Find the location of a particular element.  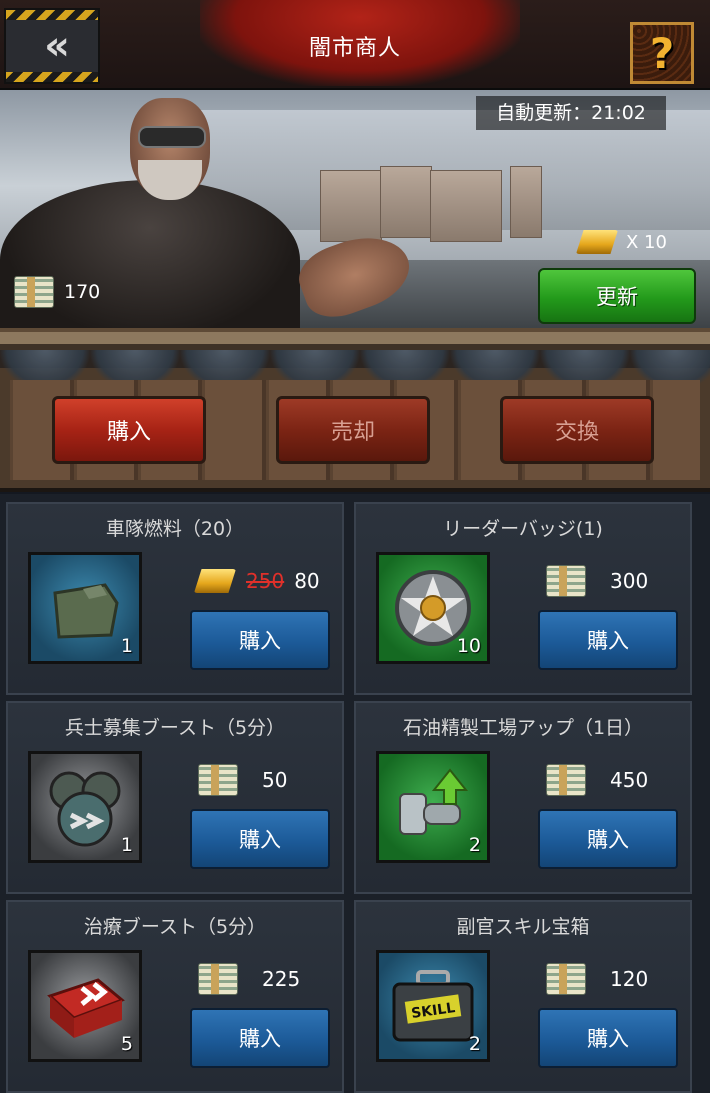

item-thumbnail: 10 is located at coordinates (433, 608).